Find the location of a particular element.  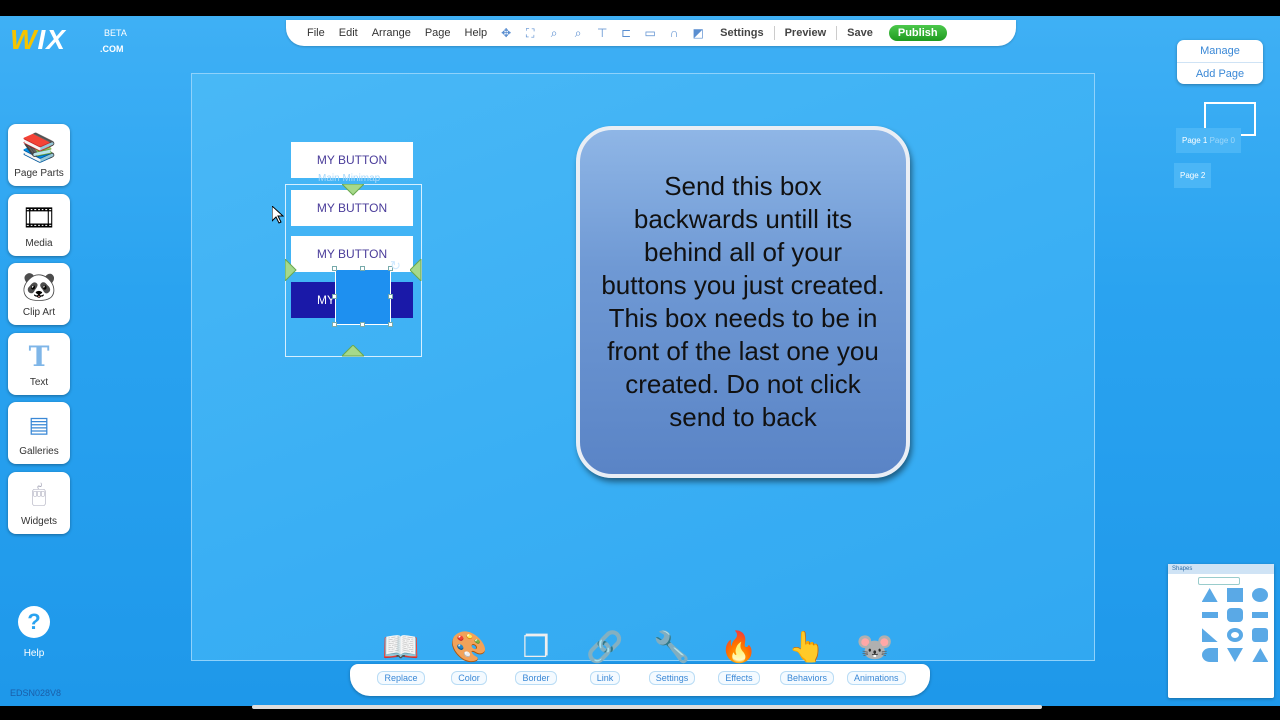

link-label: Link is located at coordinates (605, 678).